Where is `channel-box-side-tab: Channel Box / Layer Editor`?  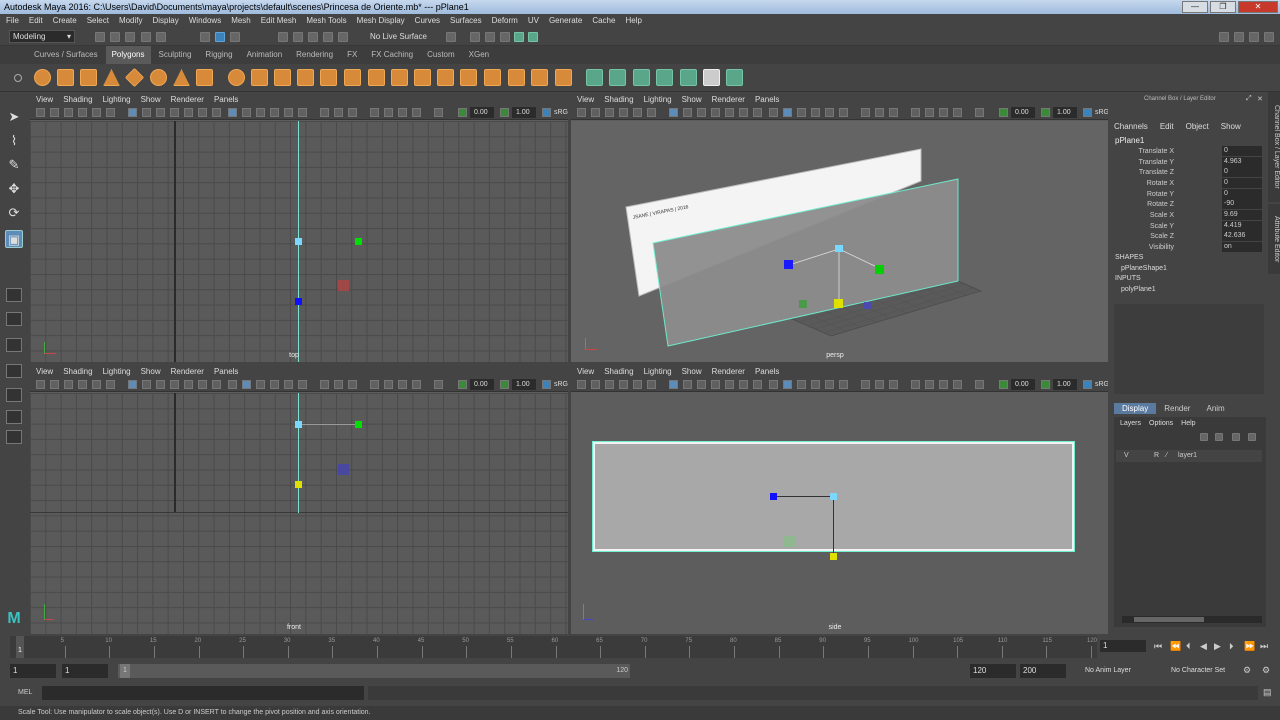
channel-box-side-tab: Channel Box / Layer Editor is located at coordinates (1274, 147).